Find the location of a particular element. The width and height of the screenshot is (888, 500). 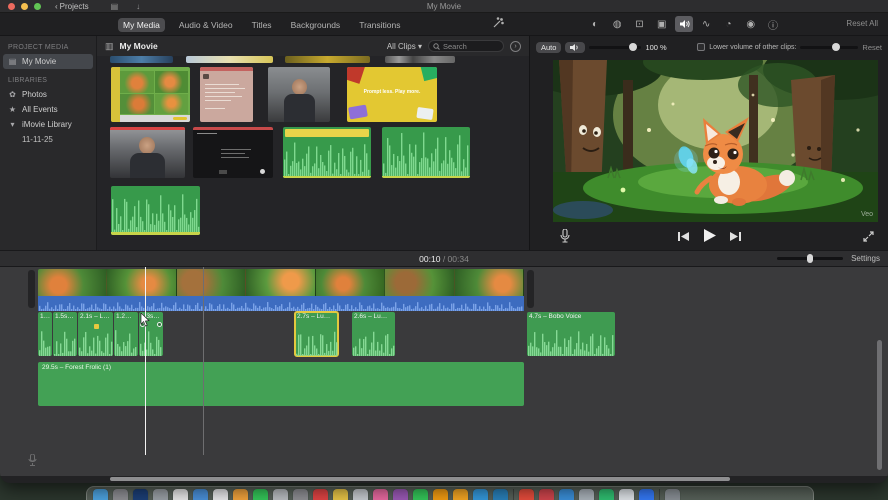

trim-handle-right is located at coordinates (530, 289).